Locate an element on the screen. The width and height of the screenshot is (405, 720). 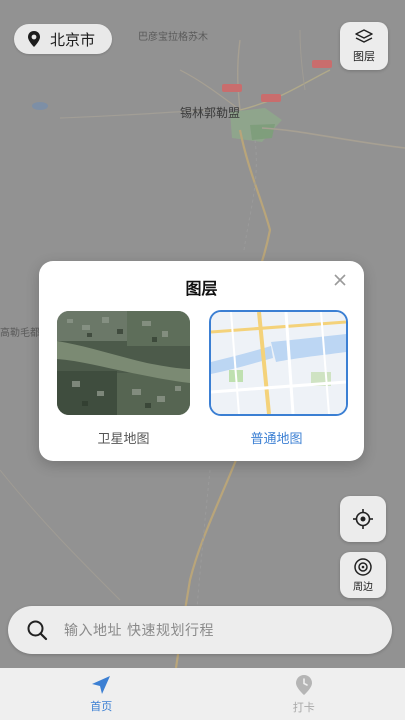
map-label-town: 巴彦宝拉格苏木 is located at coordinates (173, 37).